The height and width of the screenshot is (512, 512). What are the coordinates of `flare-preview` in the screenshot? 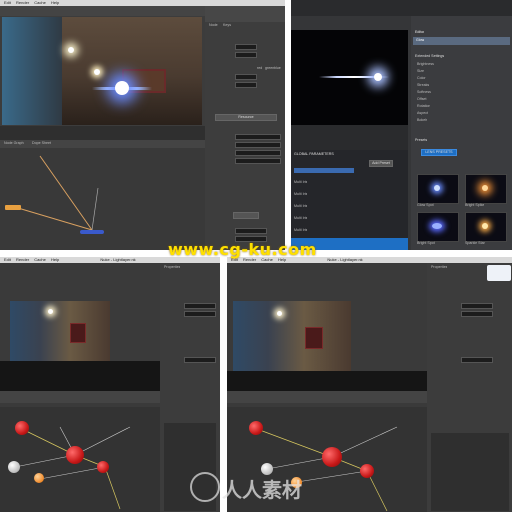 It's located at (349, 77).